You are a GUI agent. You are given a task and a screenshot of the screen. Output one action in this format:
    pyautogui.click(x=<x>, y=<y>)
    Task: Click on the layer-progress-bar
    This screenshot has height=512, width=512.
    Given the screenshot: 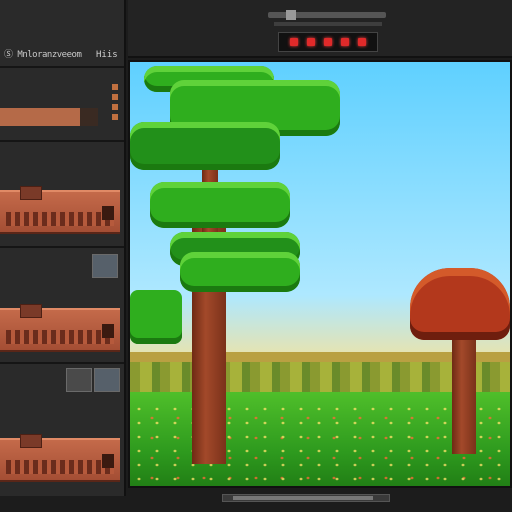 What is the action you would take?
    pyautogui.click(x=49, y=117)
    